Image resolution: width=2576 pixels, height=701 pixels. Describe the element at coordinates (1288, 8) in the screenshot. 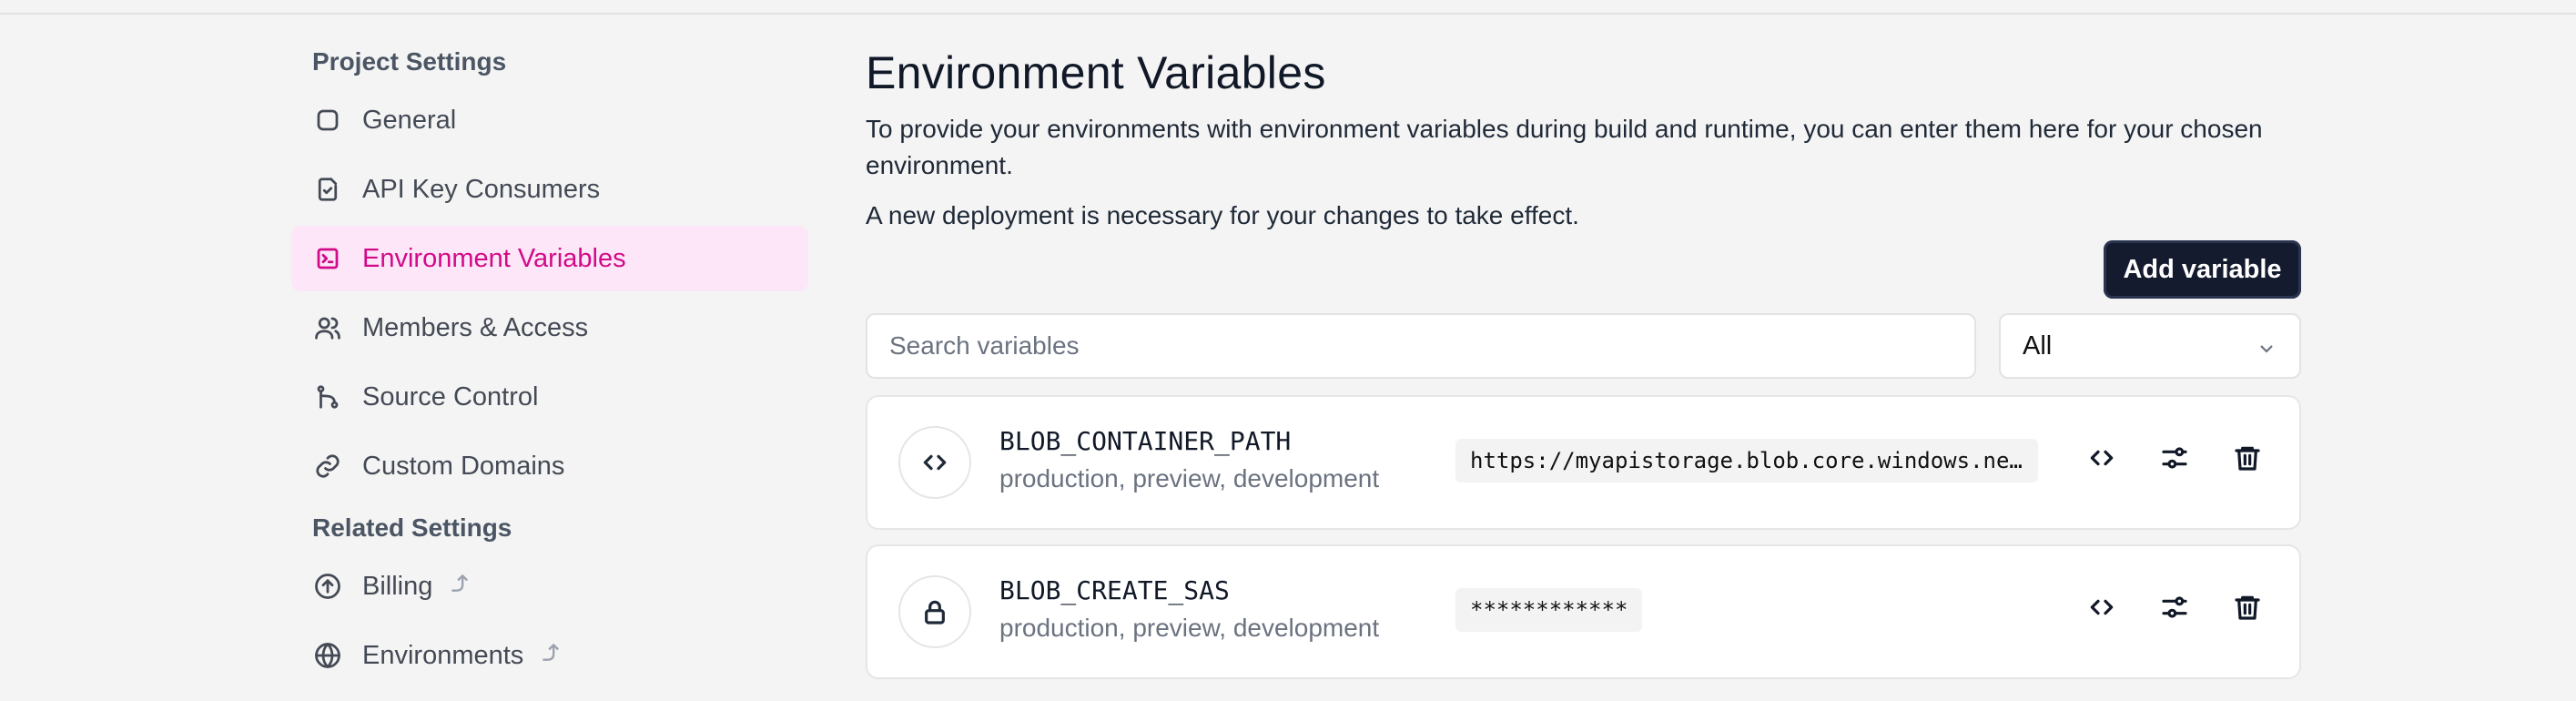

I see `top-divider` at that location.